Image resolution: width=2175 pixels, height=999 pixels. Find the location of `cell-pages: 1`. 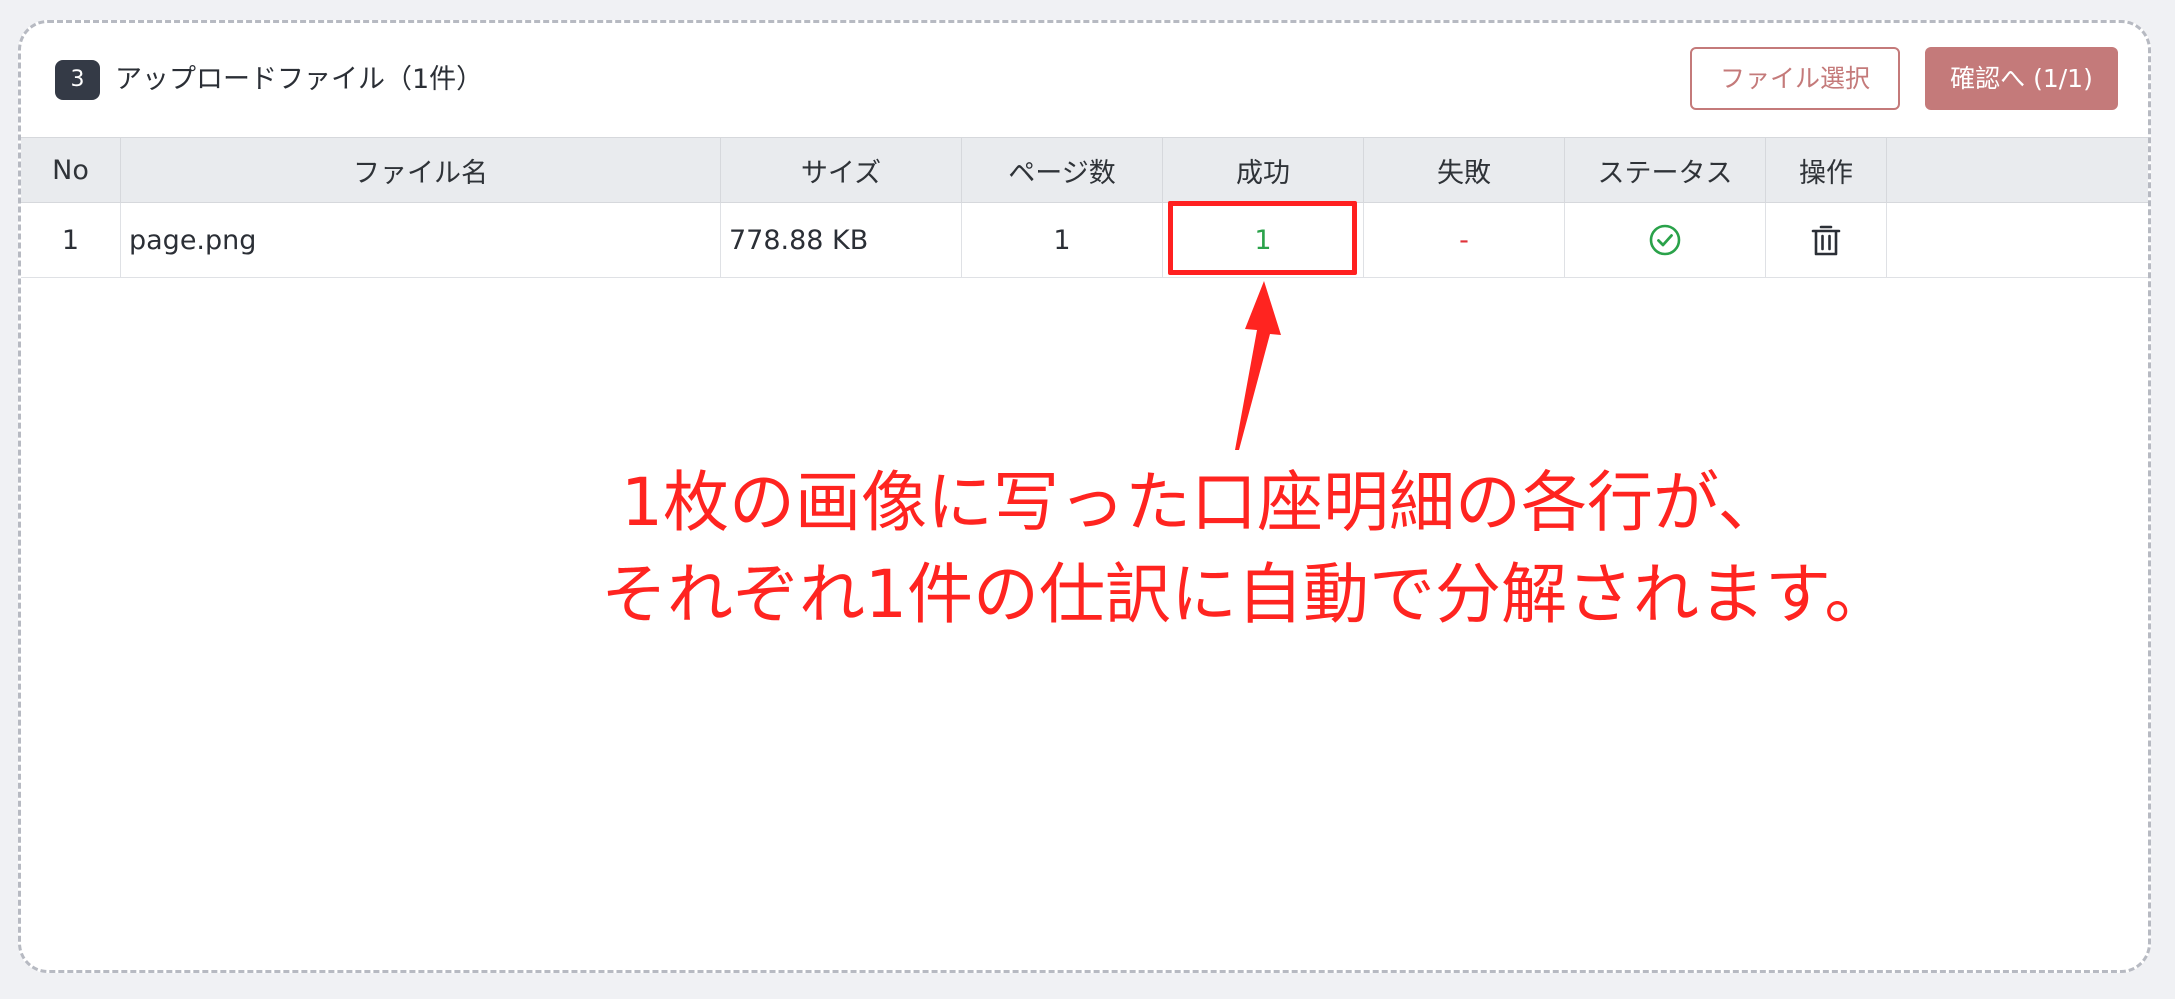

cell-pages: 1 is located at coordinates (1062, 240).